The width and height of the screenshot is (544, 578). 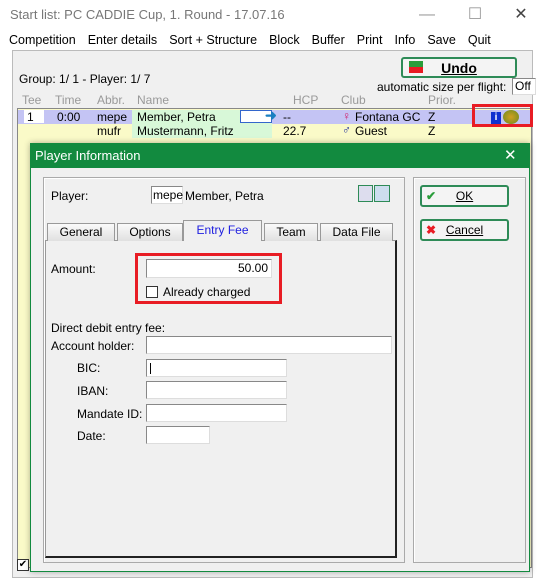 I want to click on date-label: Date:, so click(x=91, y=436).